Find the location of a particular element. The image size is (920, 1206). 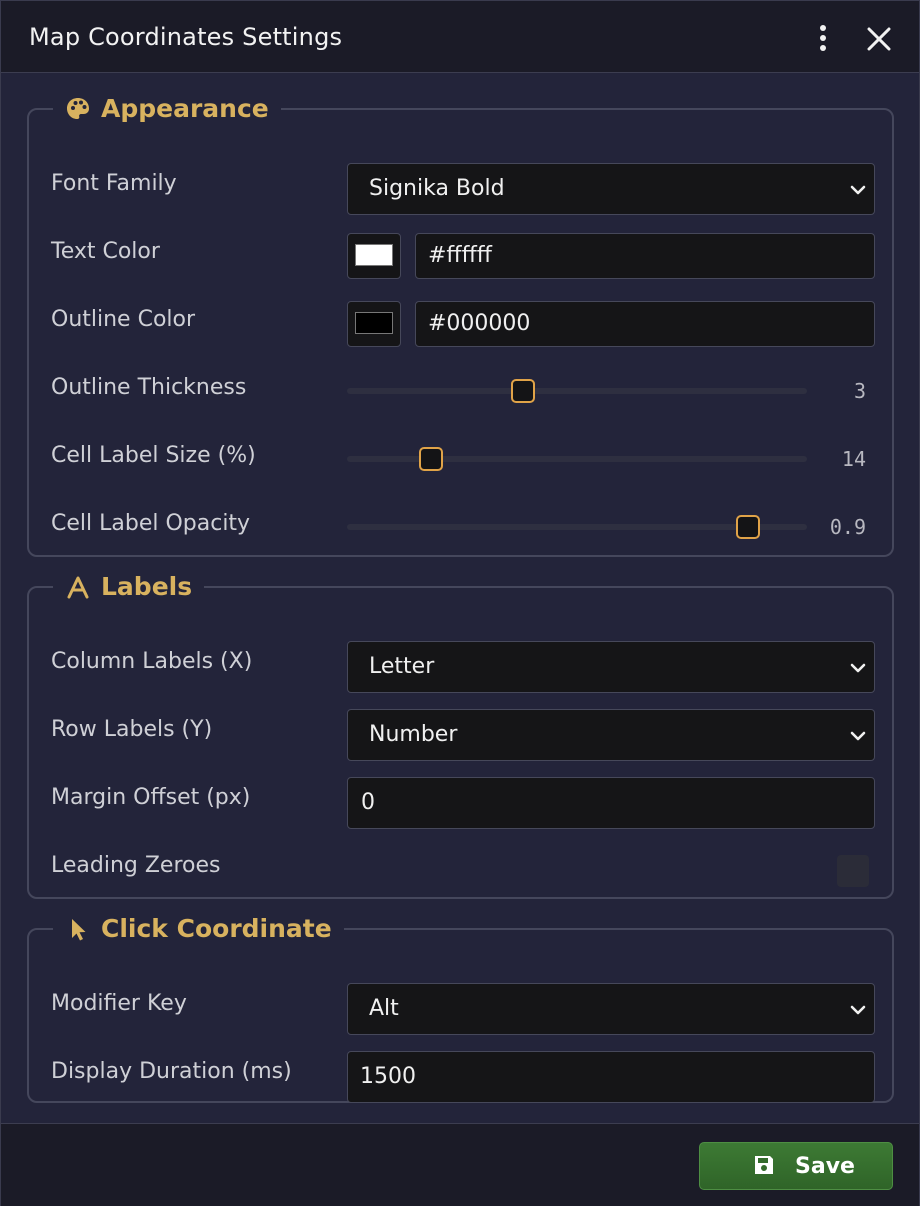

column-labels-label: Column Labels (X) is located at coordinates (152, 661).